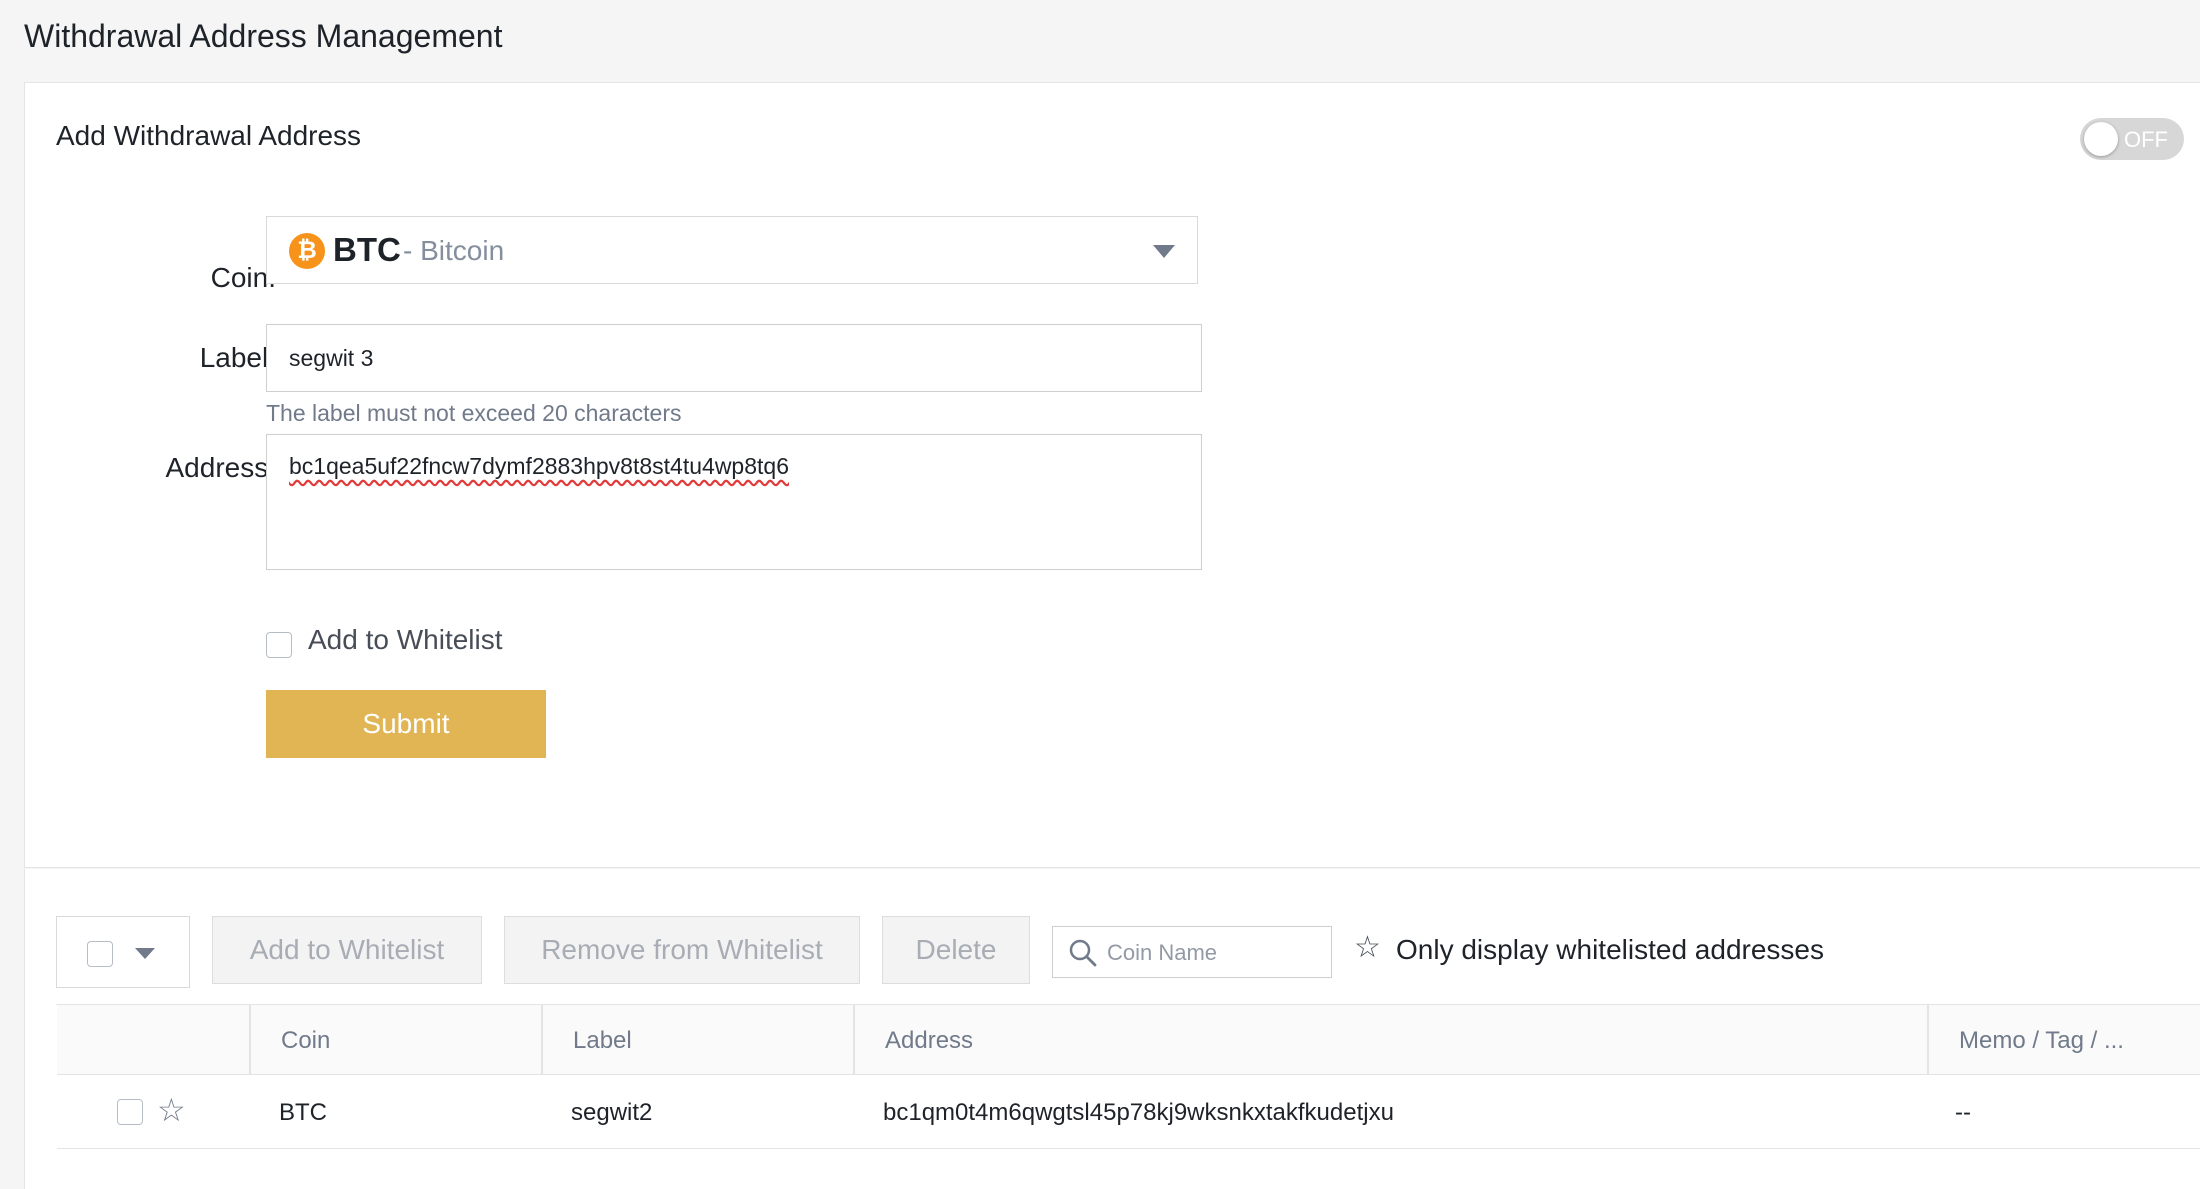  I want to click on submit-button: Submit, so click(406, 724).